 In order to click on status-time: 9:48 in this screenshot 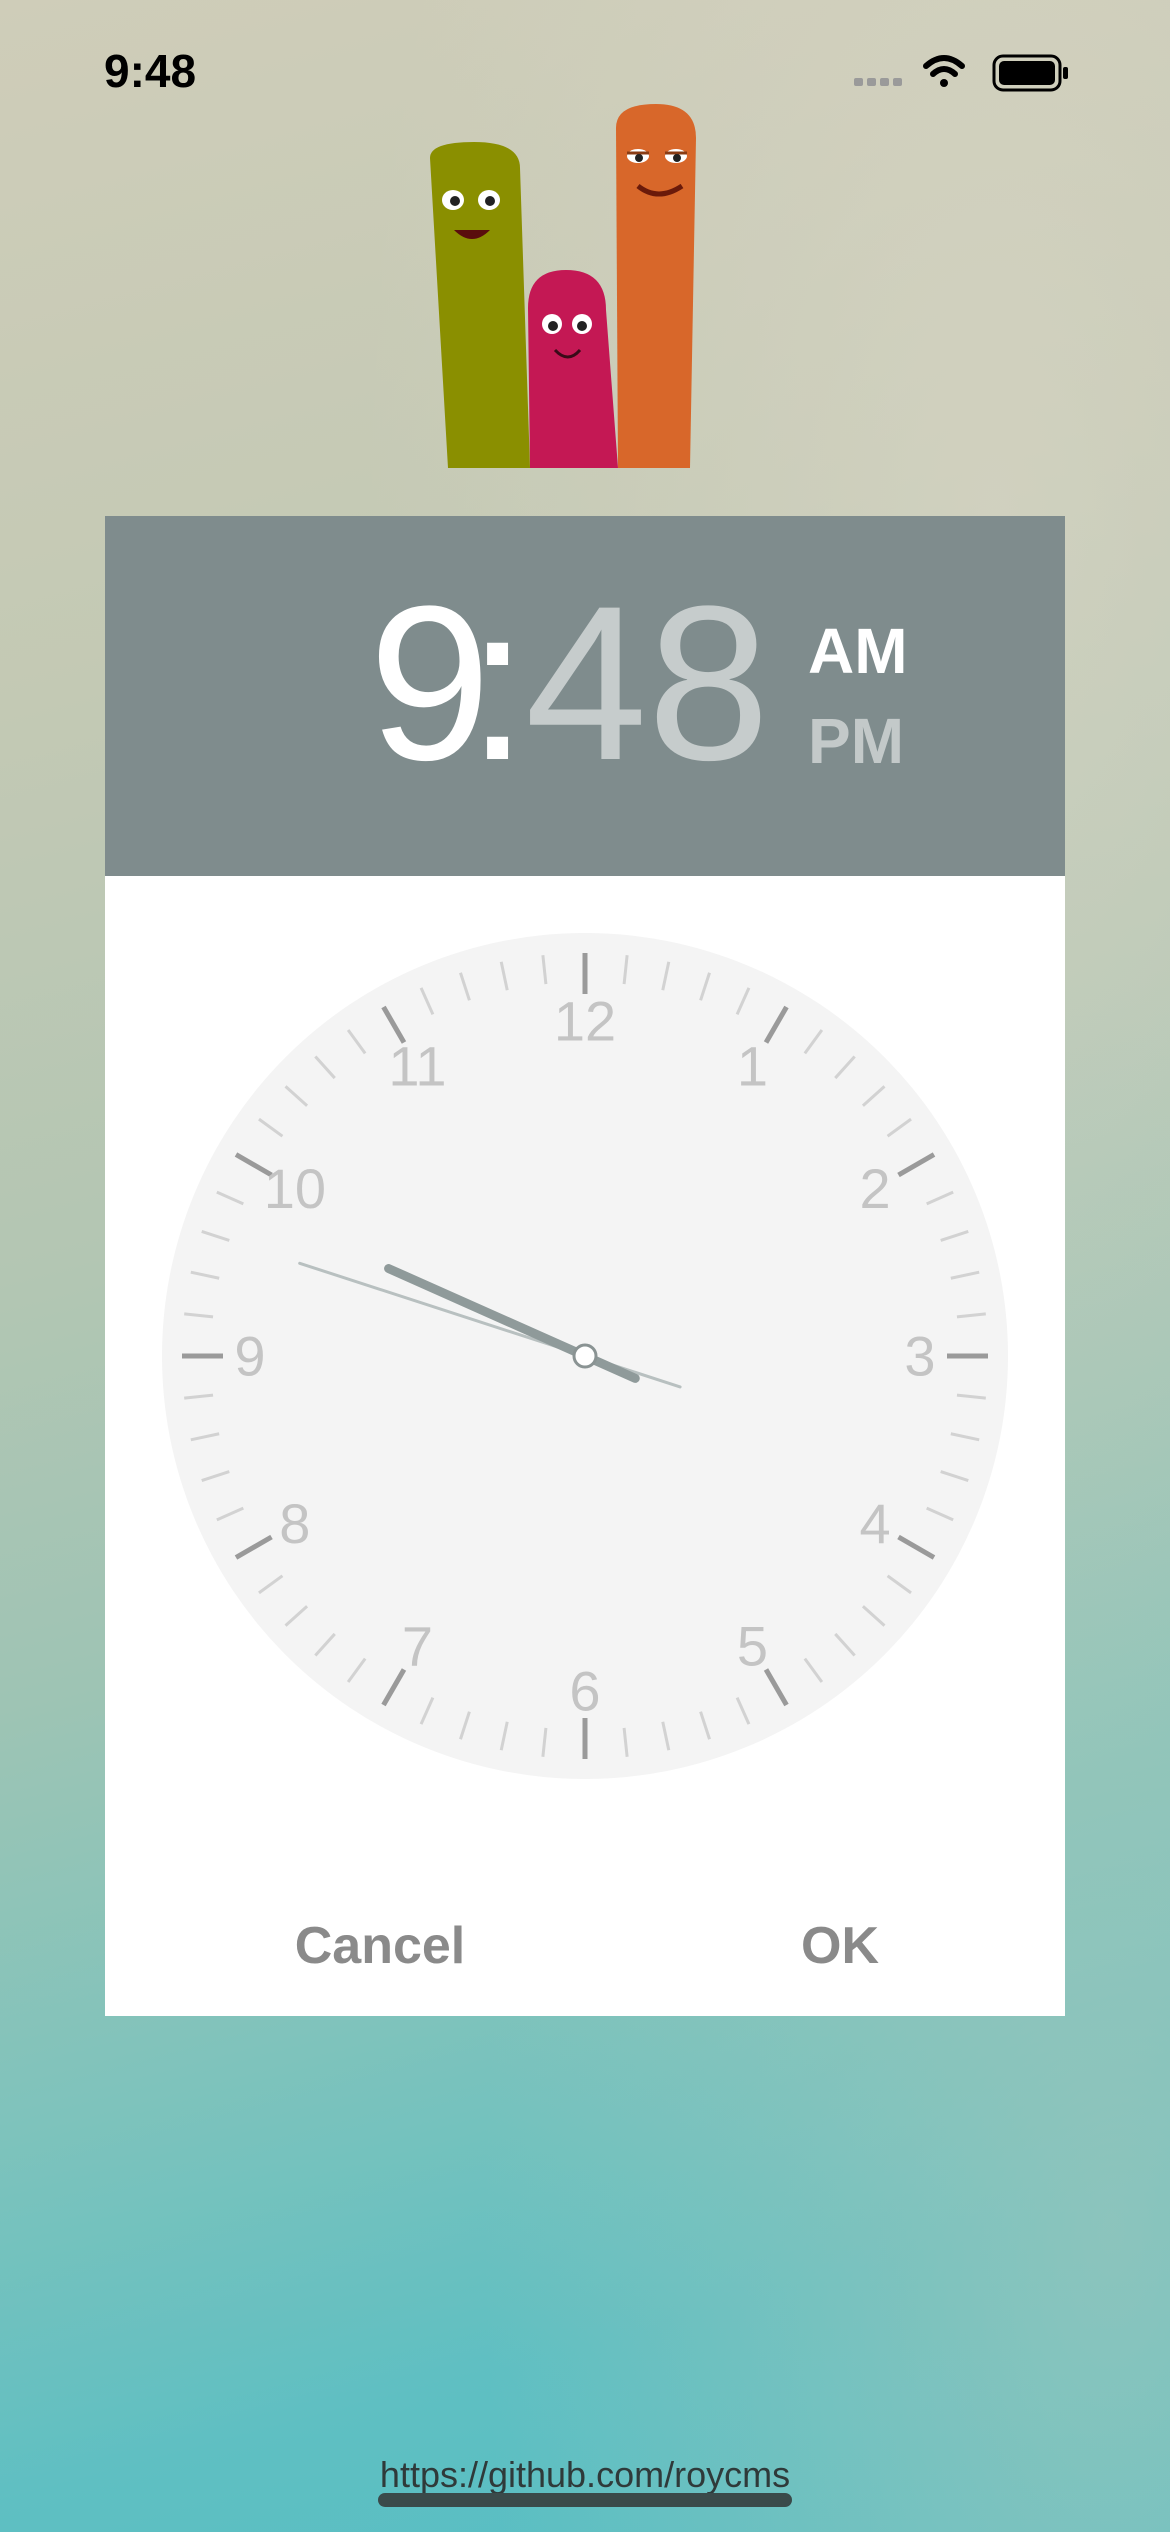, I will do `click(150, 71)`.